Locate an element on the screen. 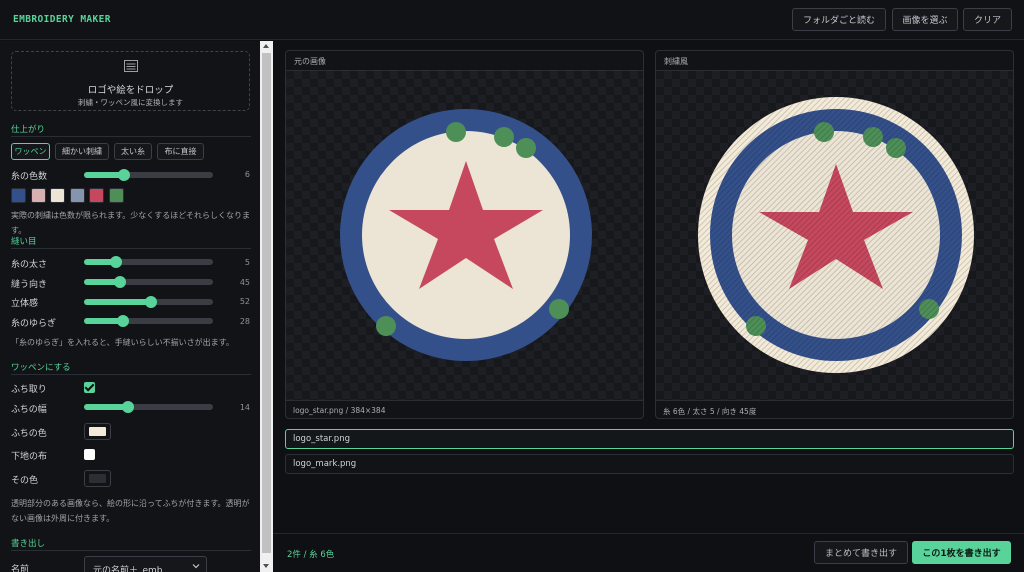 Image resolution: width=1024 pixels, height=572 pixels. app-title: EMBROIDERY MAKER is located at coordinates (62, 19).